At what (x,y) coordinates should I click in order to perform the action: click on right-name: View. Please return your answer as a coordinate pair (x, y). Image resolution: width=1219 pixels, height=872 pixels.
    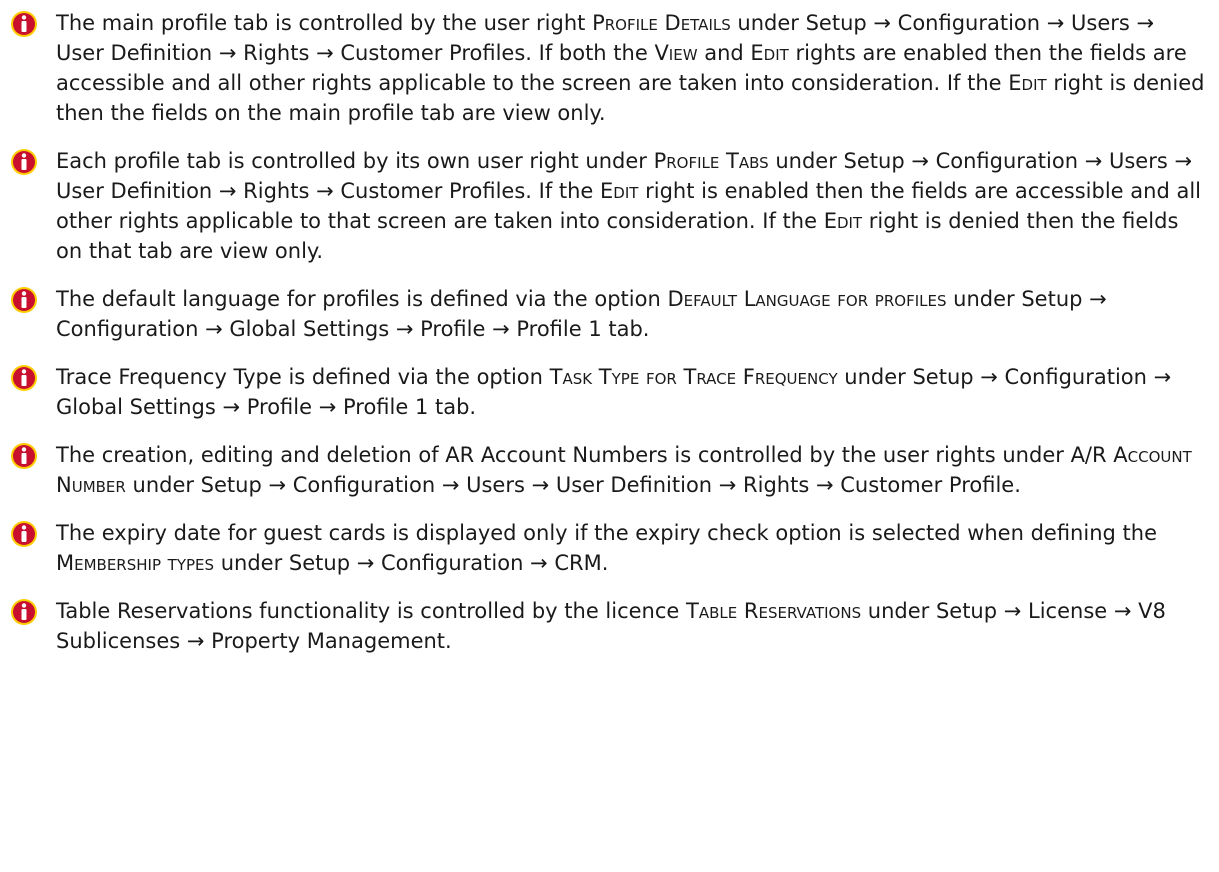
    Looking at the image, I should click on (676, 53).